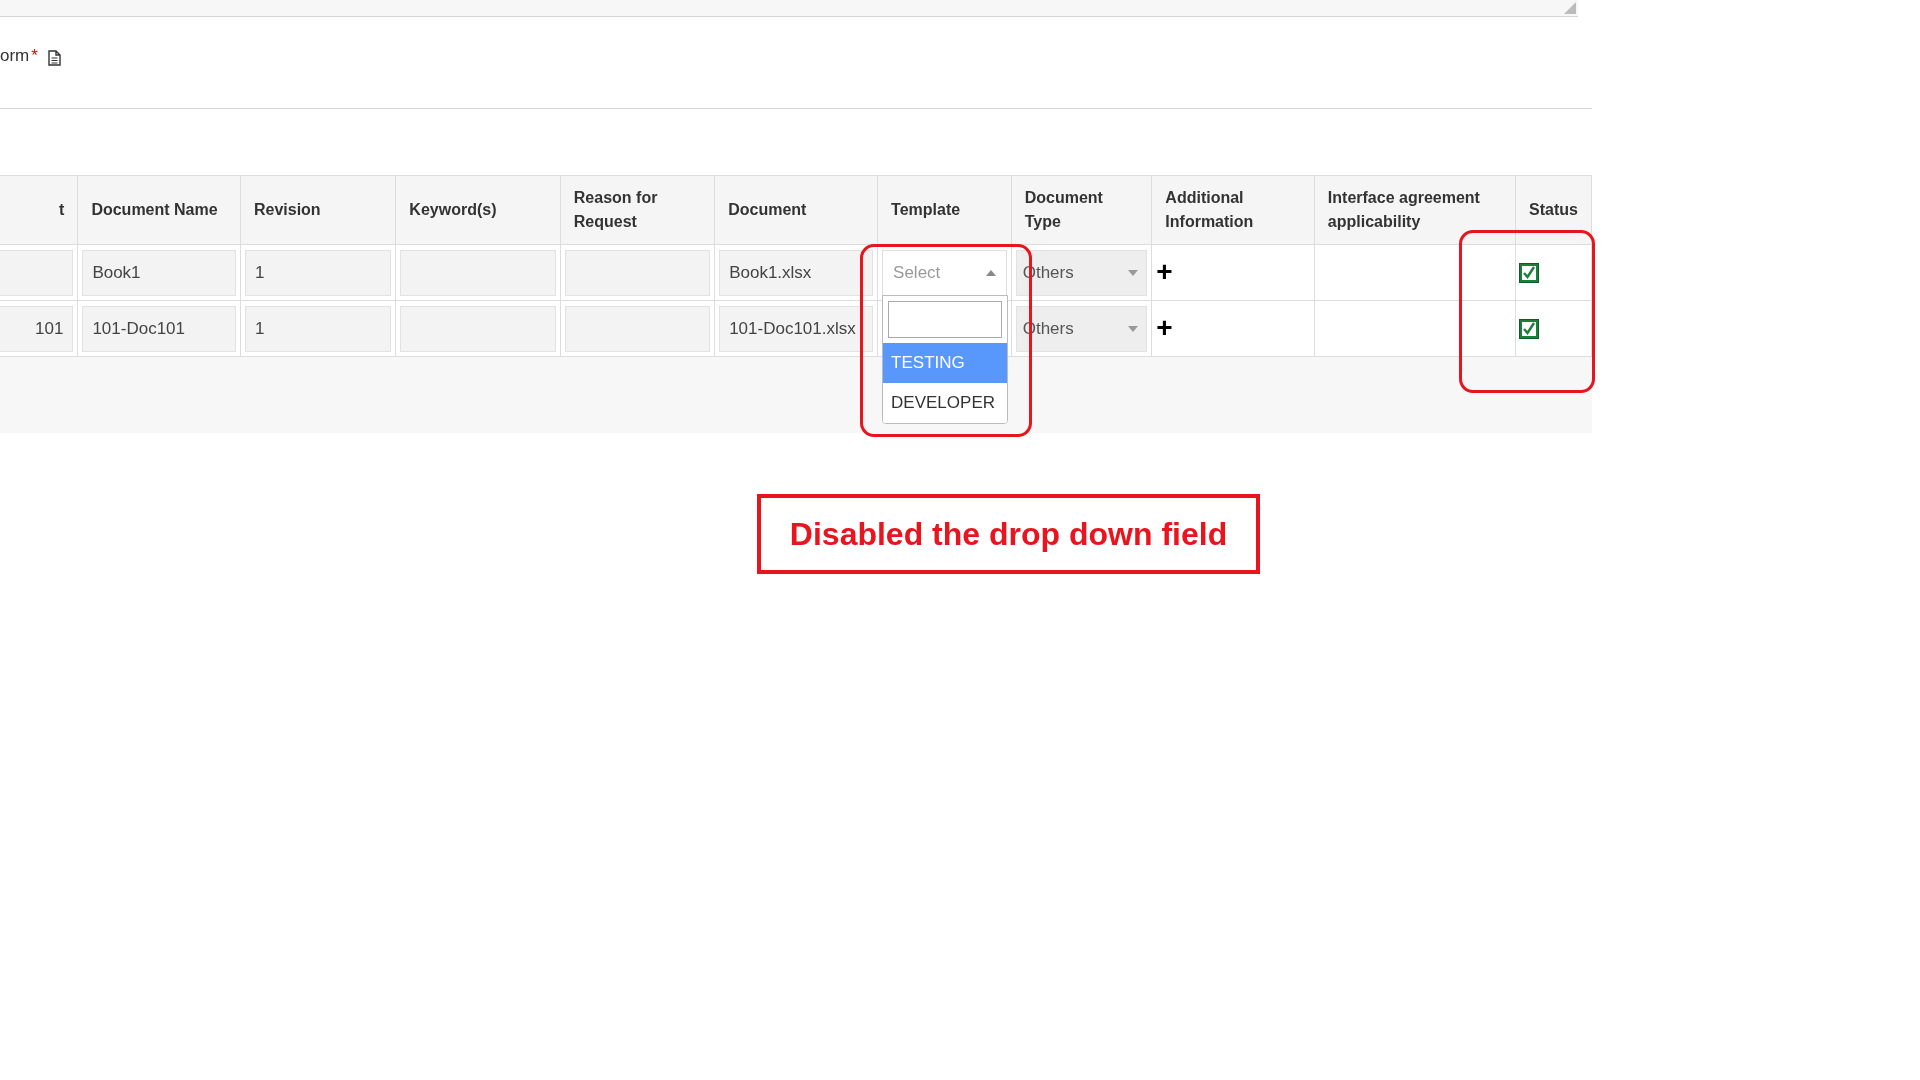 Image resolution: width=1920 pixels, height=1080 pixels. I want to click on column-header: Reason for Request, so click(615, 209).